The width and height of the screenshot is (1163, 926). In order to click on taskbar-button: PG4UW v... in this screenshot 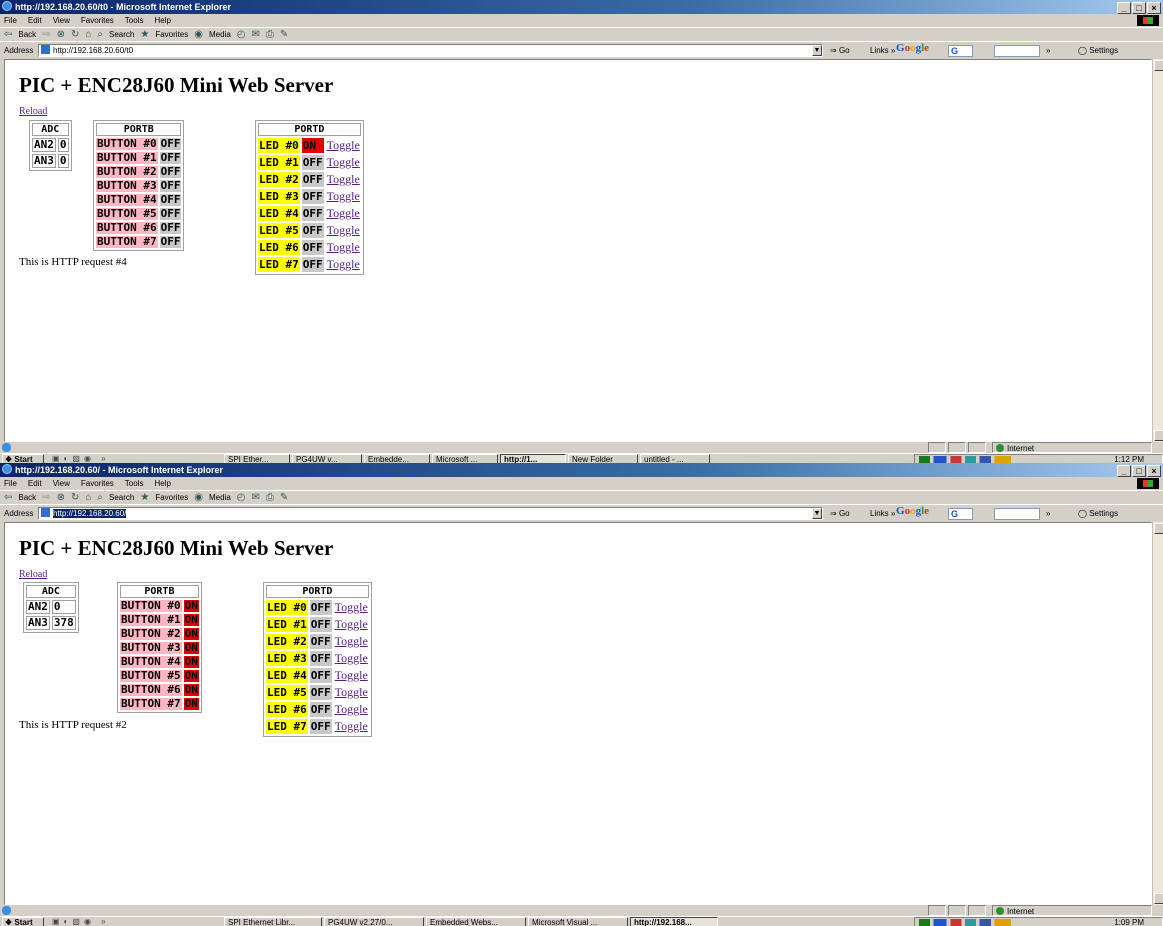, I will do `click(327, 458)`.